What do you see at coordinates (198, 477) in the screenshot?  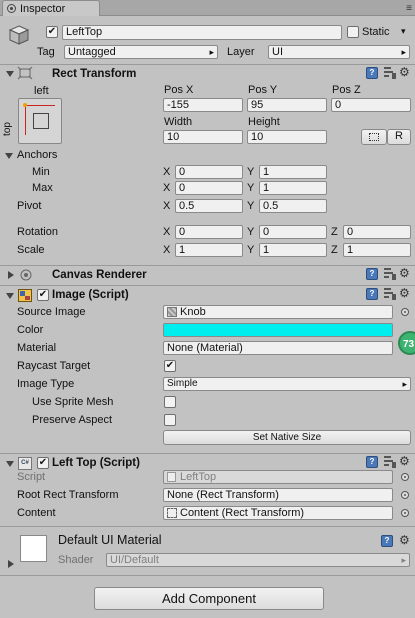 I see `script-value: LeftTop` at bounding box center [198, 477].